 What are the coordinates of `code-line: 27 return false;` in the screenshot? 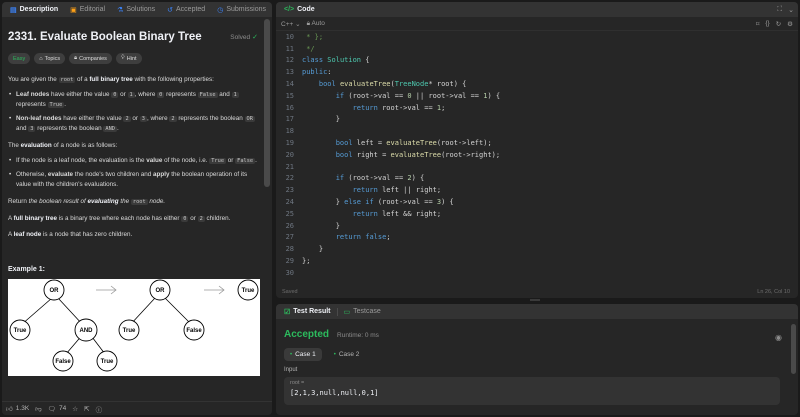 It's located at (537, 238).